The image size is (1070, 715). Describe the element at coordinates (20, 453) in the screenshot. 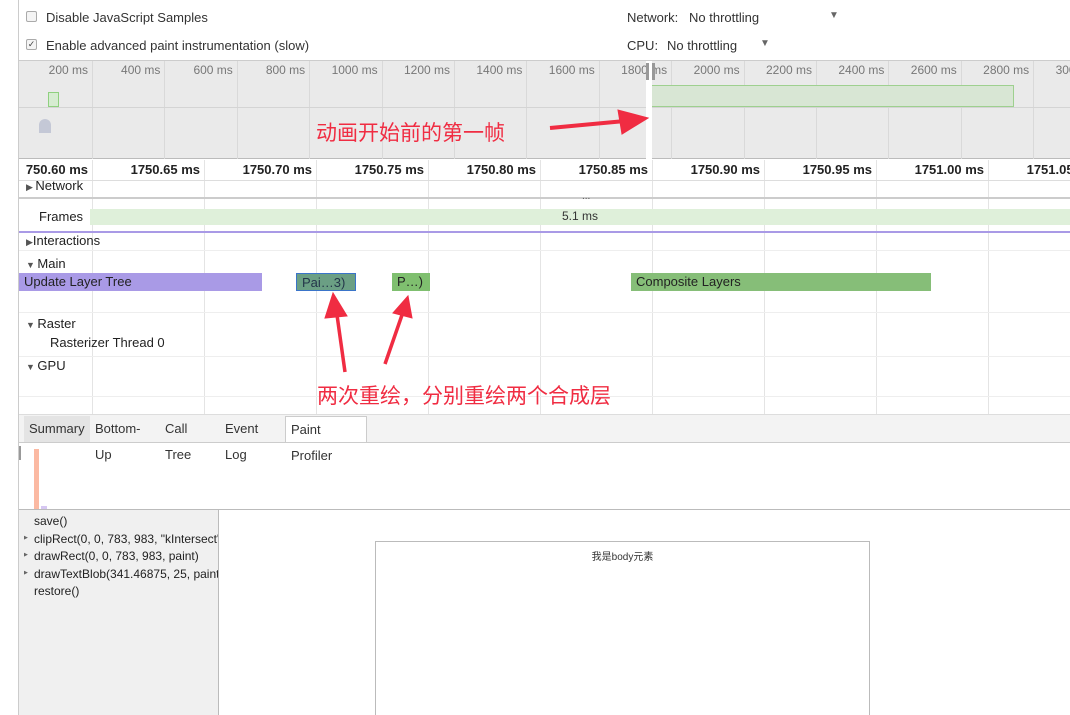

I see `profiler-slider-handle` at that location.